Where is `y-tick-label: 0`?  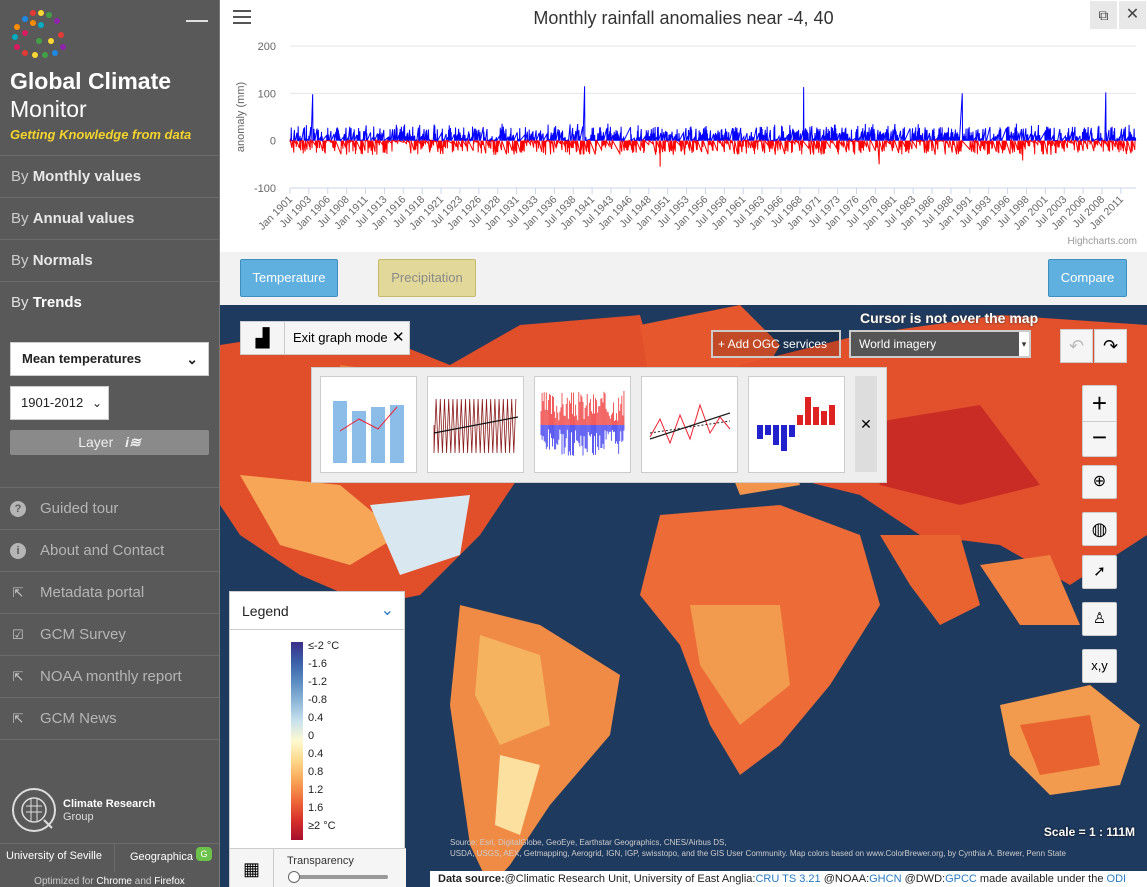 y-tick-label: 0 is located at coordinates (273, 142).